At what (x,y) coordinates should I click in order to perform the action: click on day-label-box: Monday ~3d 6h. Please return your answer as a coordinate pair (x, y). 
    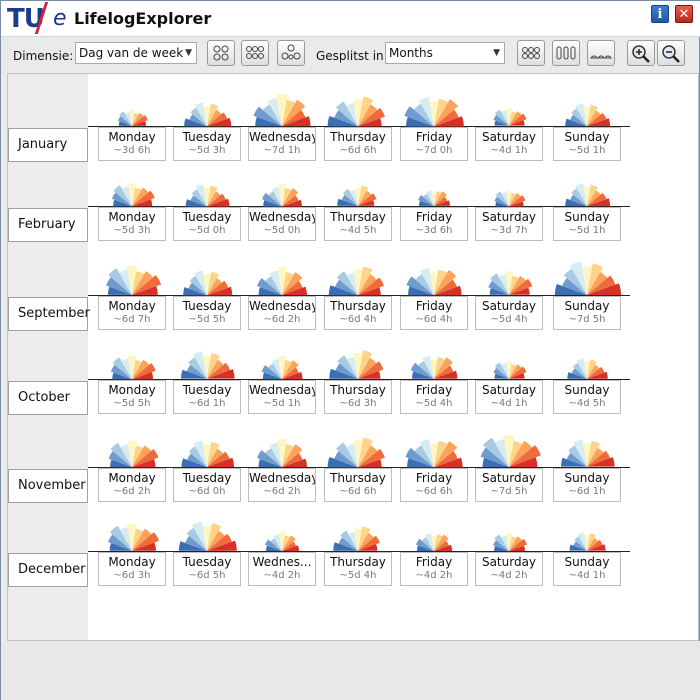
    Looking at the image, I should click on (132, 144).